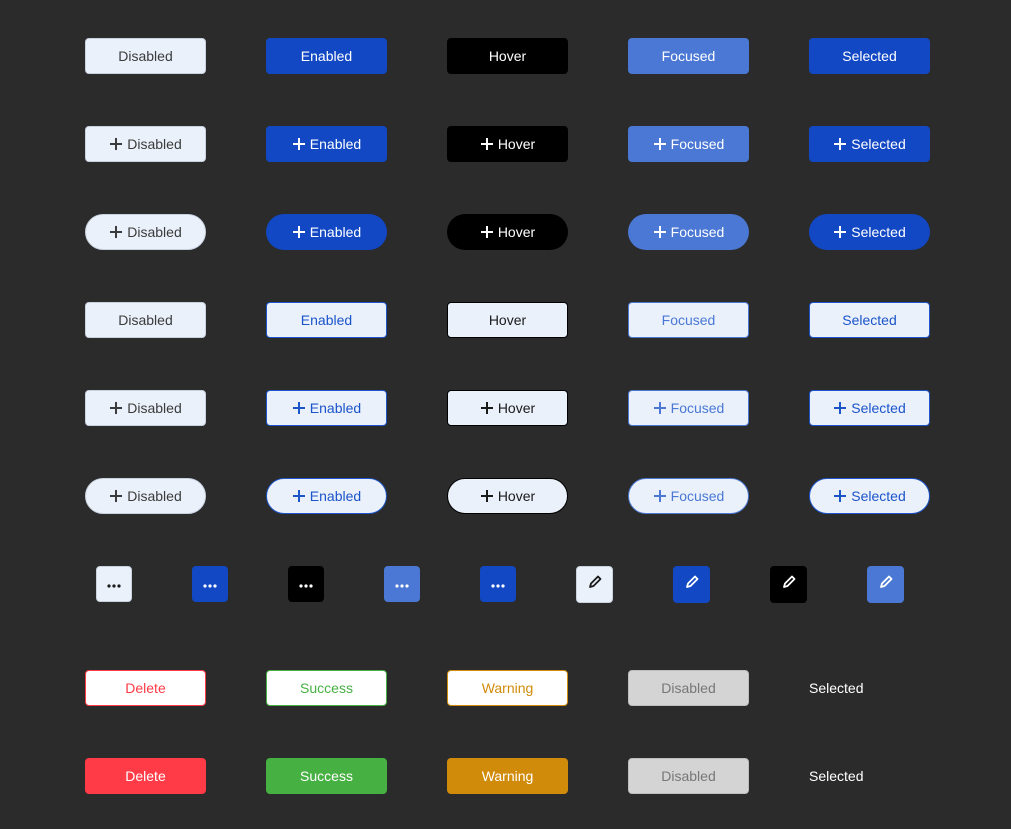 This screenshot has height=829, width=1011. I want to click on enabled-outline-pill-button: Enabled, so click(326, 496).